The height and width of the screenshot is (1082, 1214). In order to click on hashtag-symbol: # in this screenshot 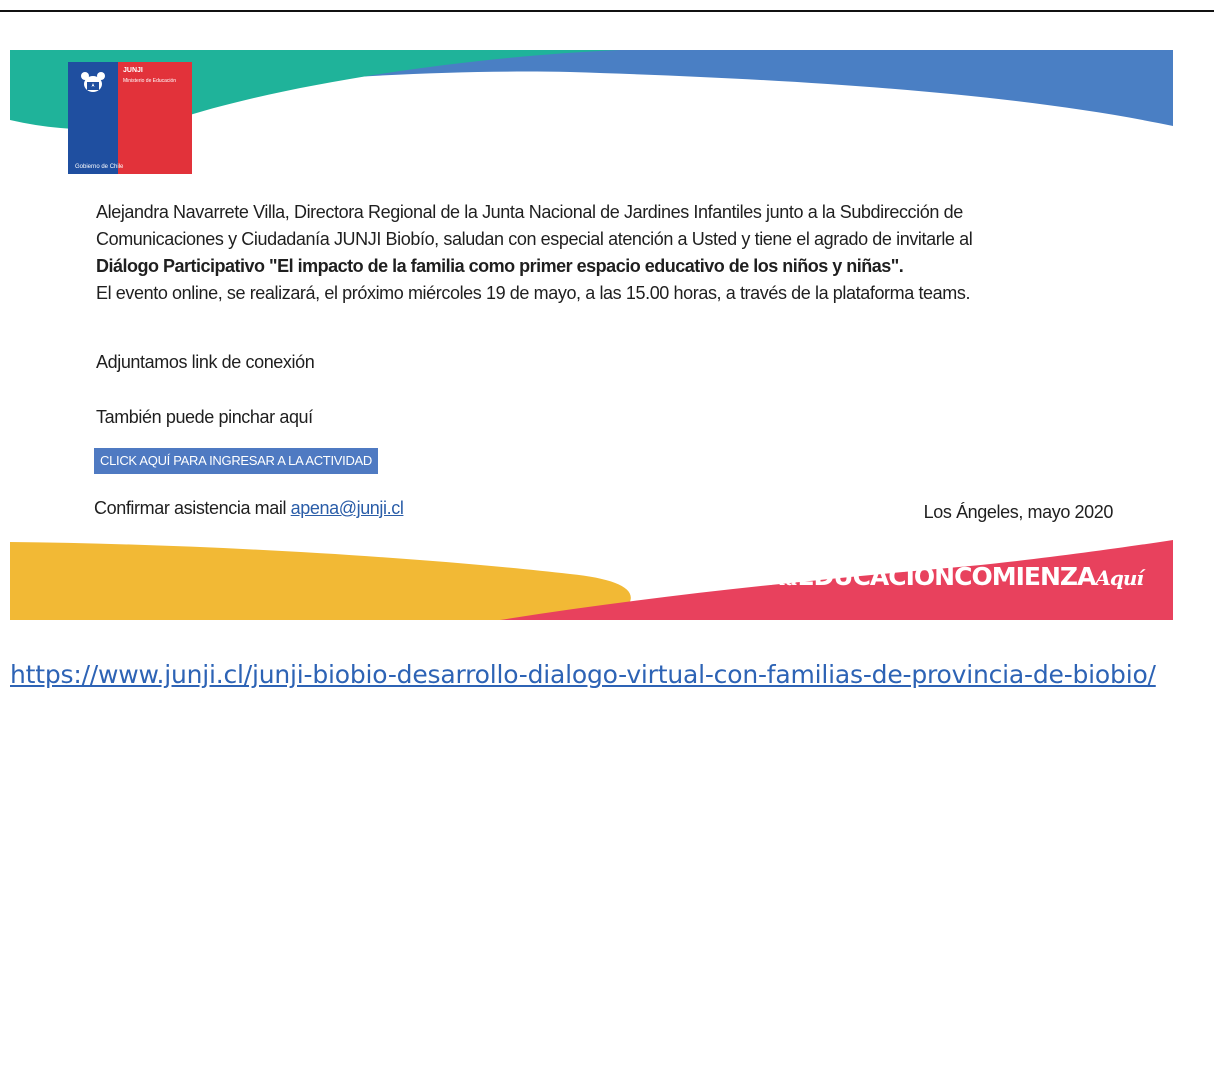, I will do `click(769, 576)`.